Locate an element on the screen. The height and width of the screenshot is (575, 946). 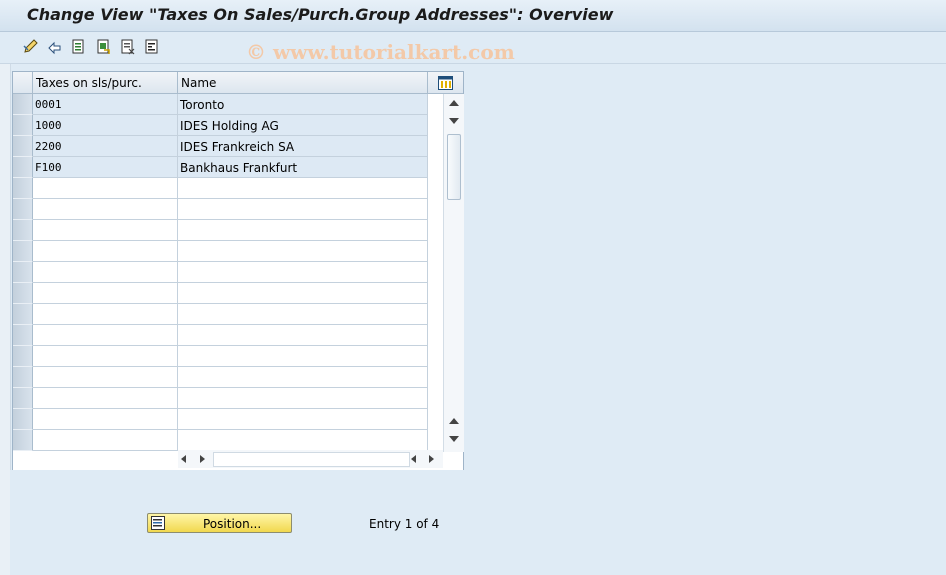
copy-as-icon is located at coordinates (103, 46).